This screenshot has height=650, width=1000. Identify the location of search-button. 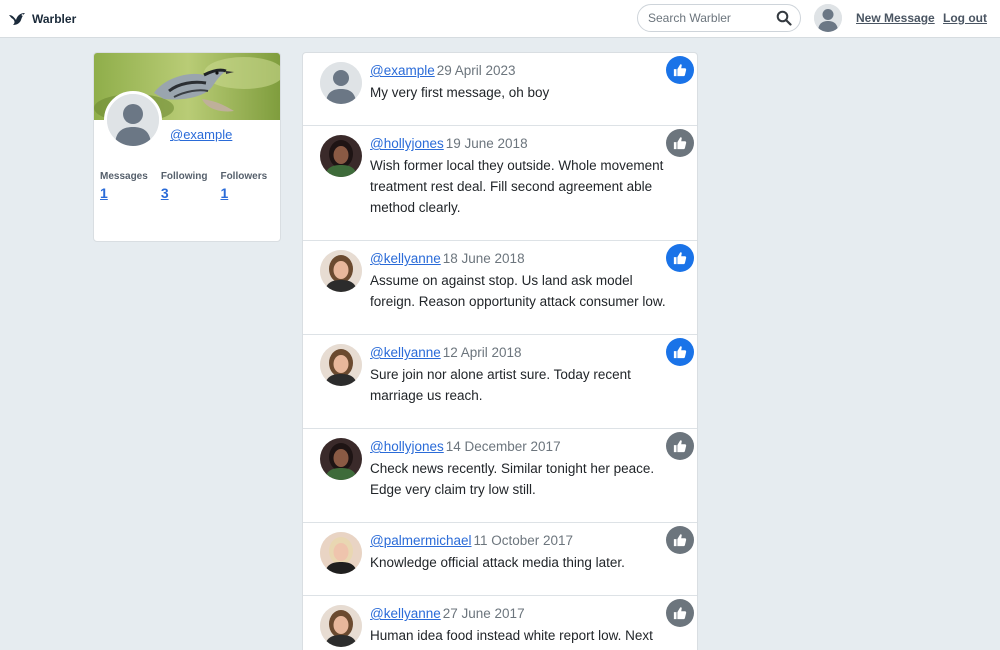
(784, 18).